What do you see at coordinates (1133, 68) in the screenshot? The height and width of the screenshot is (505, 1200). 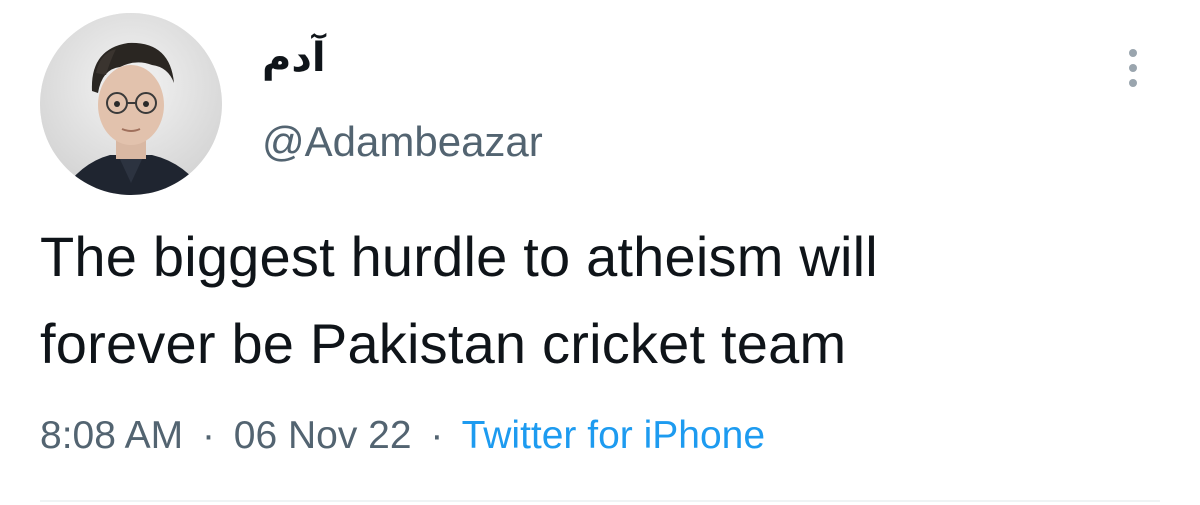 I see `more-options-button` at bounding box center [1133, 68].